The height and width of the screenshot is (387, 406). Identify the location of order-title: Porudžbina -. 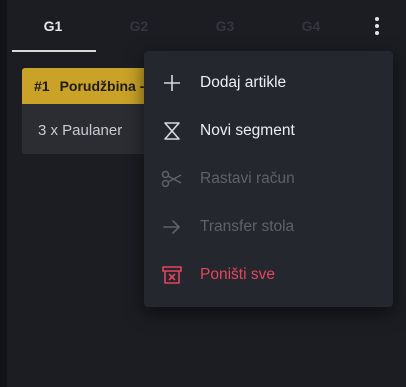
(102, 86).